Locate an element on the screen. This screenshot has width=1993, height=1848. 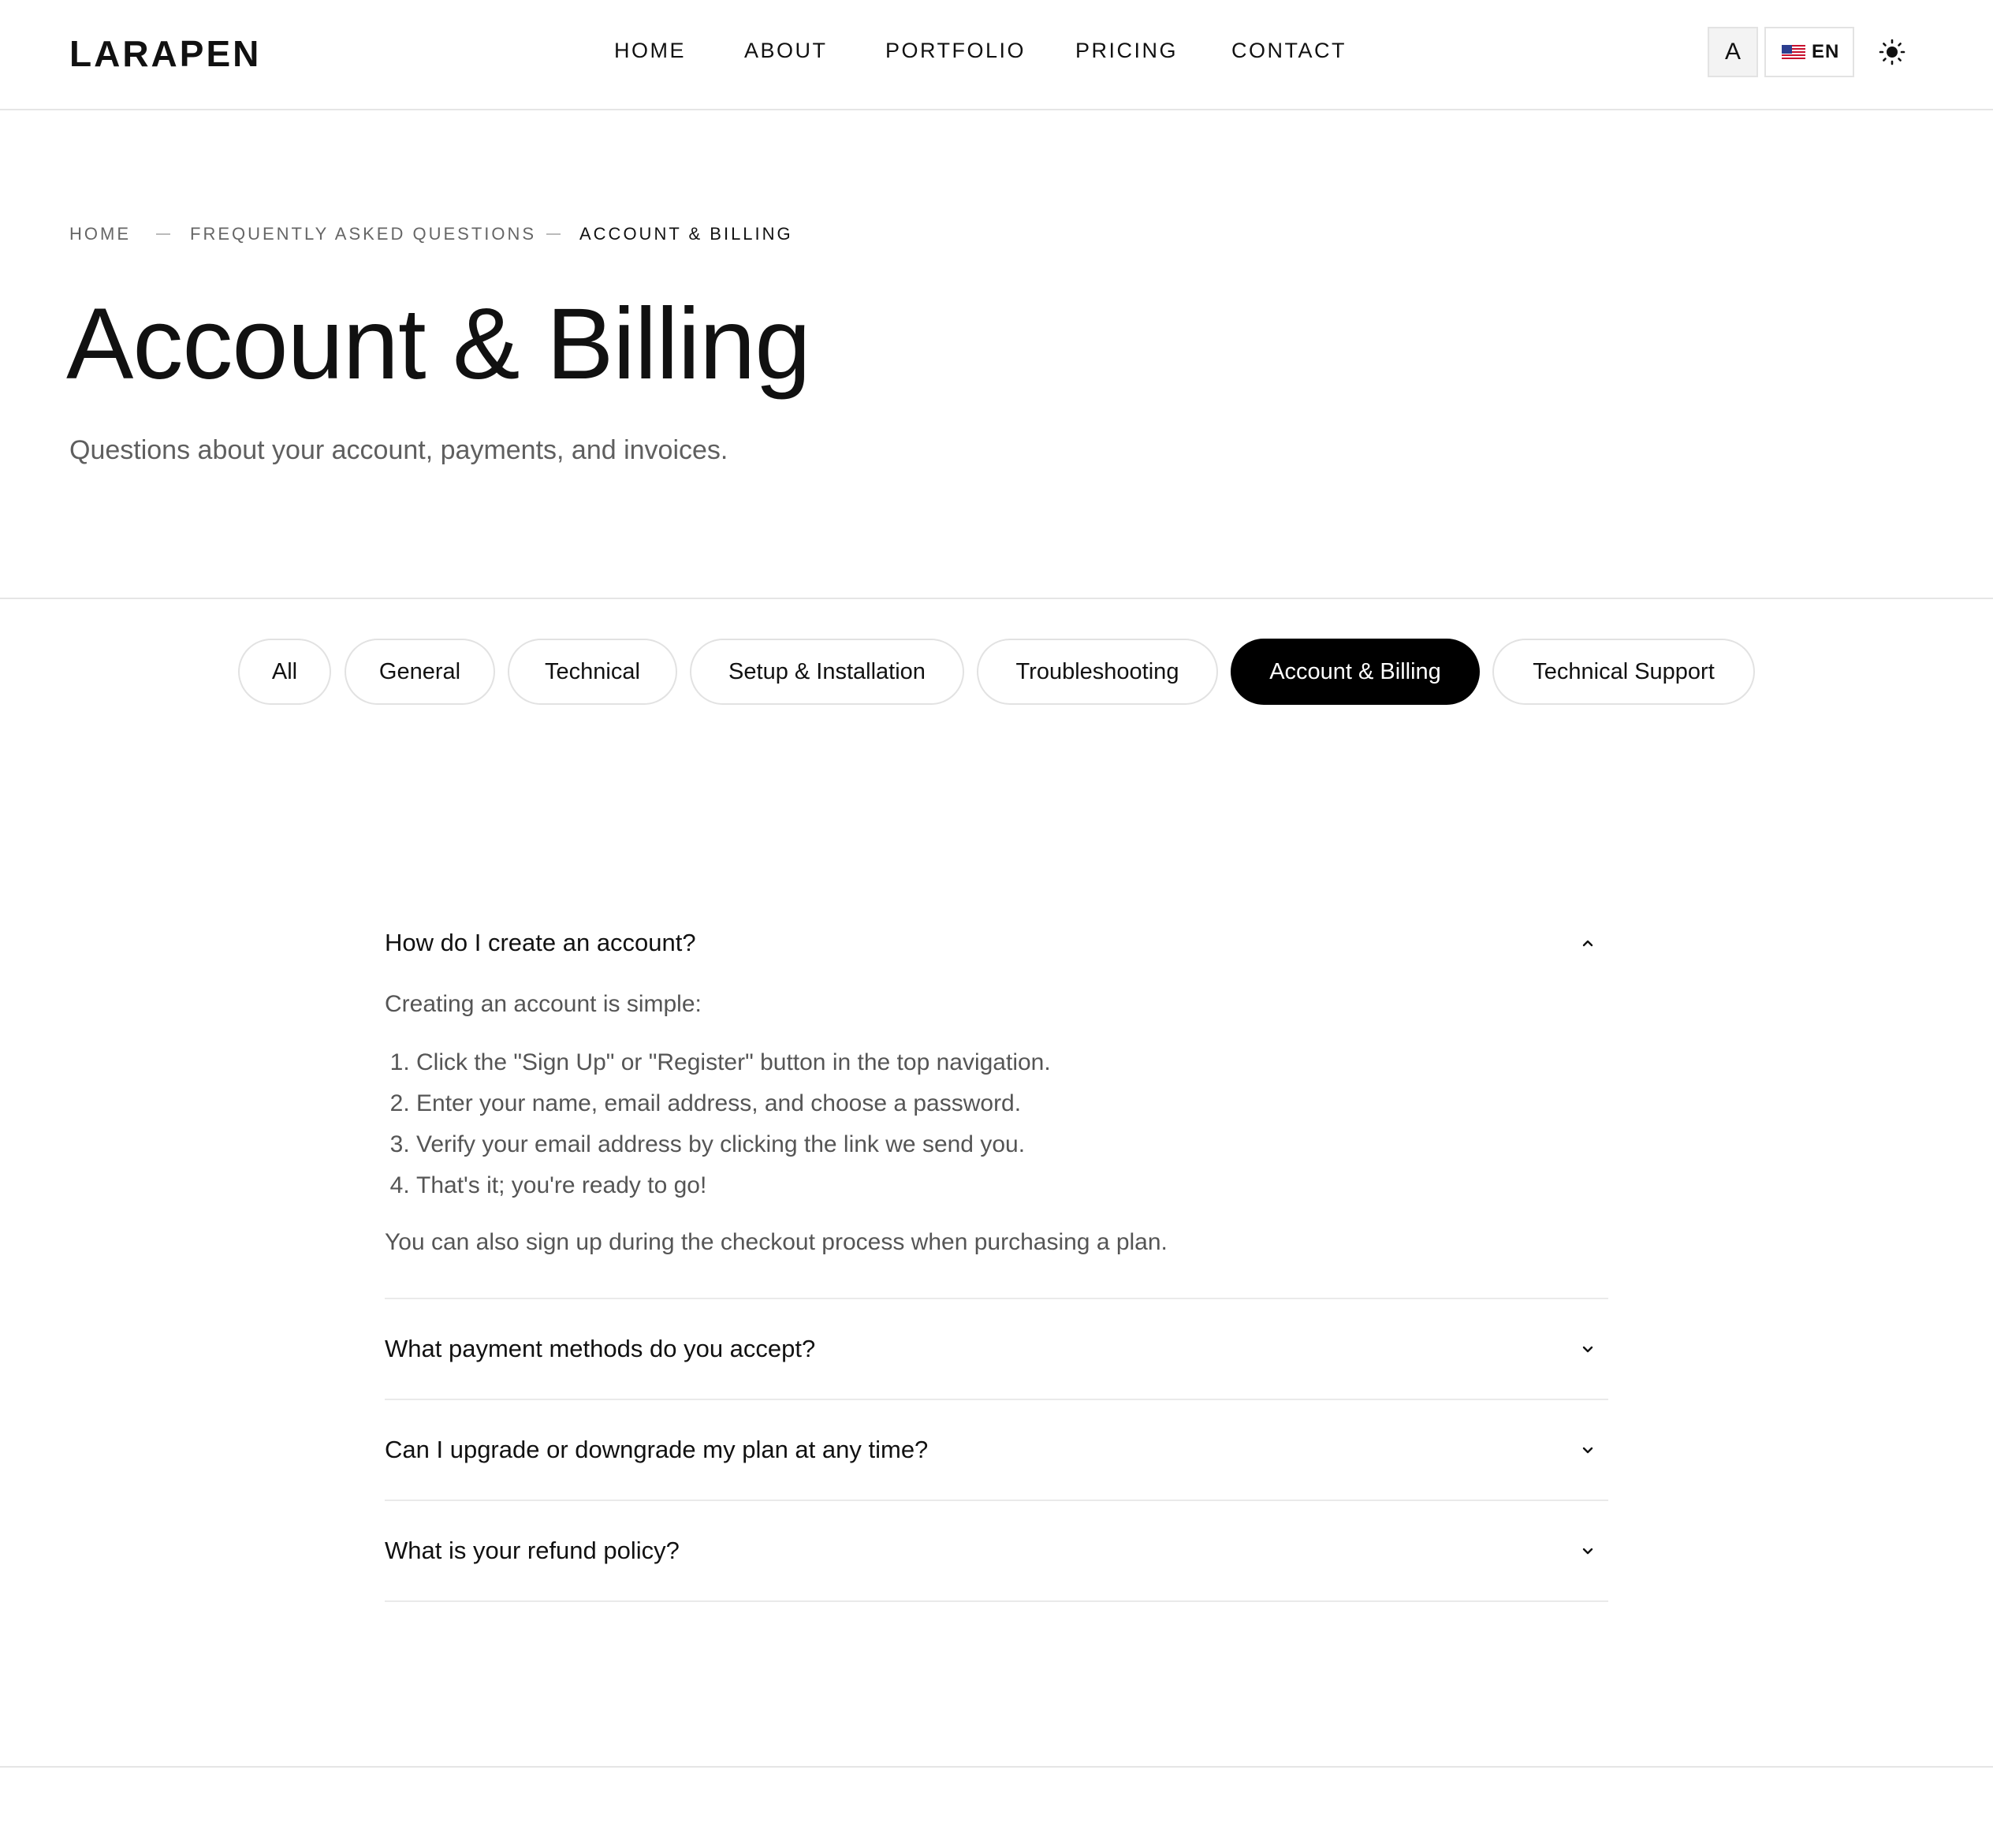
footer-divider is located at coordinates (996, 1767).